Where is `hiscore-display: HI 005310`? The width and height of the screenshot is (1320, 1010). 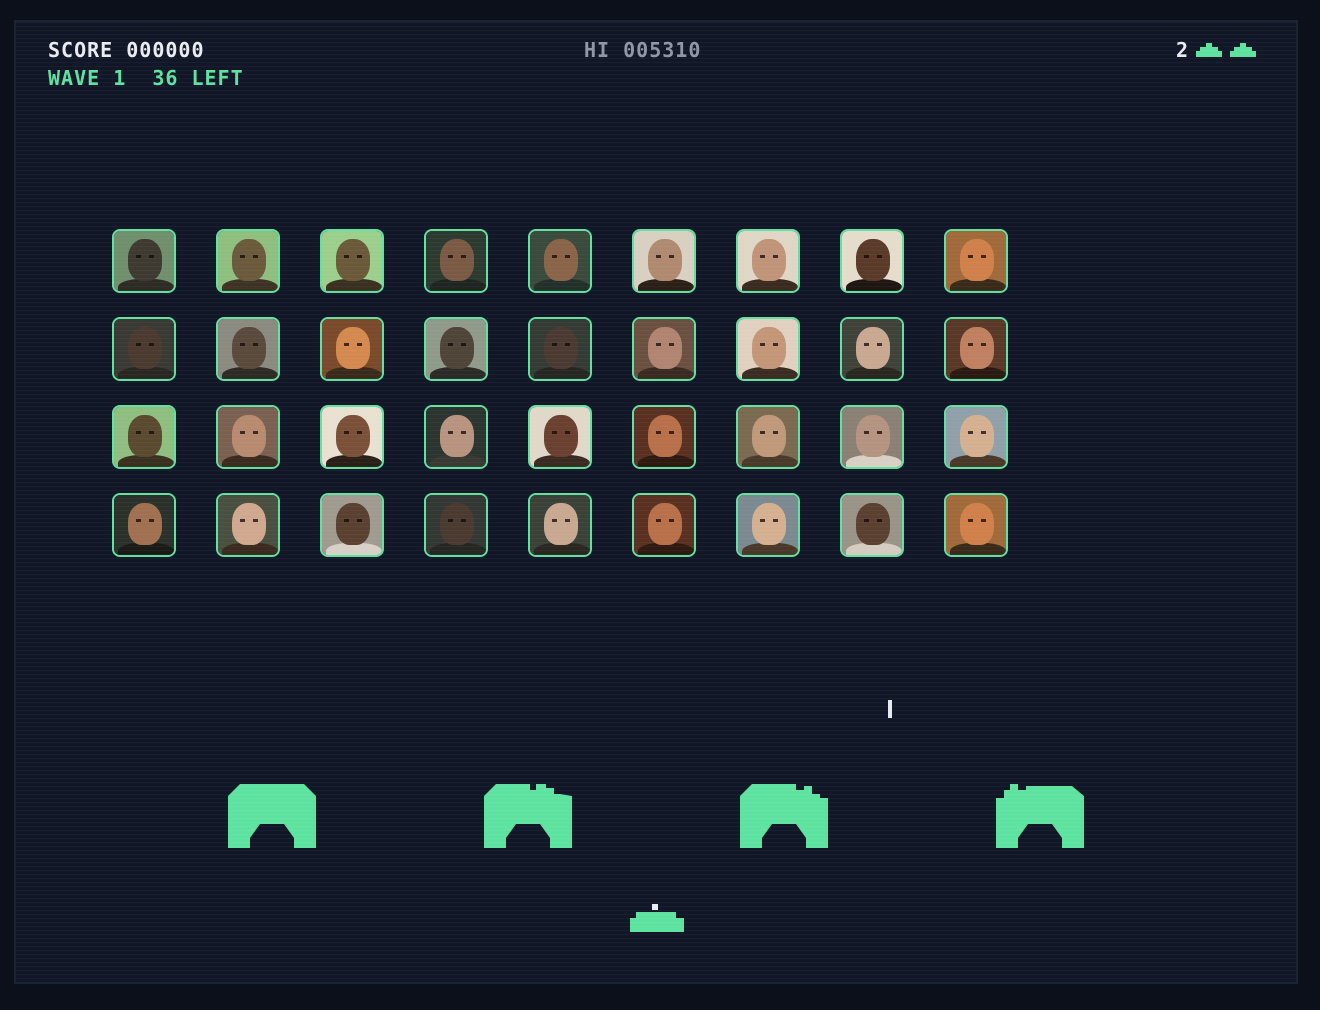
hiscore-display: HI 005310 is located at coordinates (643, 50).